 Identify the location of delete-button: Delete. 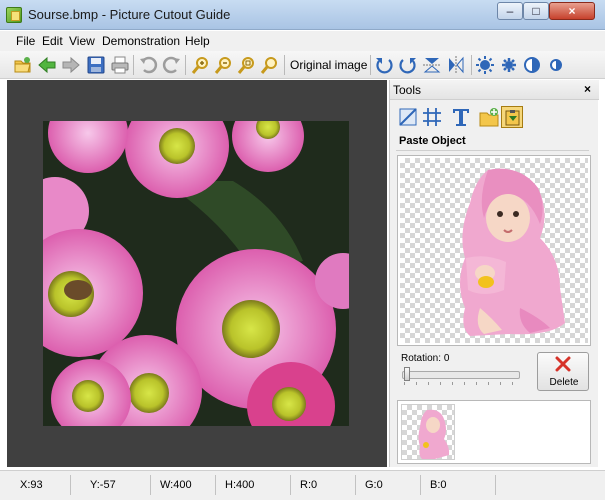
(563, 371).